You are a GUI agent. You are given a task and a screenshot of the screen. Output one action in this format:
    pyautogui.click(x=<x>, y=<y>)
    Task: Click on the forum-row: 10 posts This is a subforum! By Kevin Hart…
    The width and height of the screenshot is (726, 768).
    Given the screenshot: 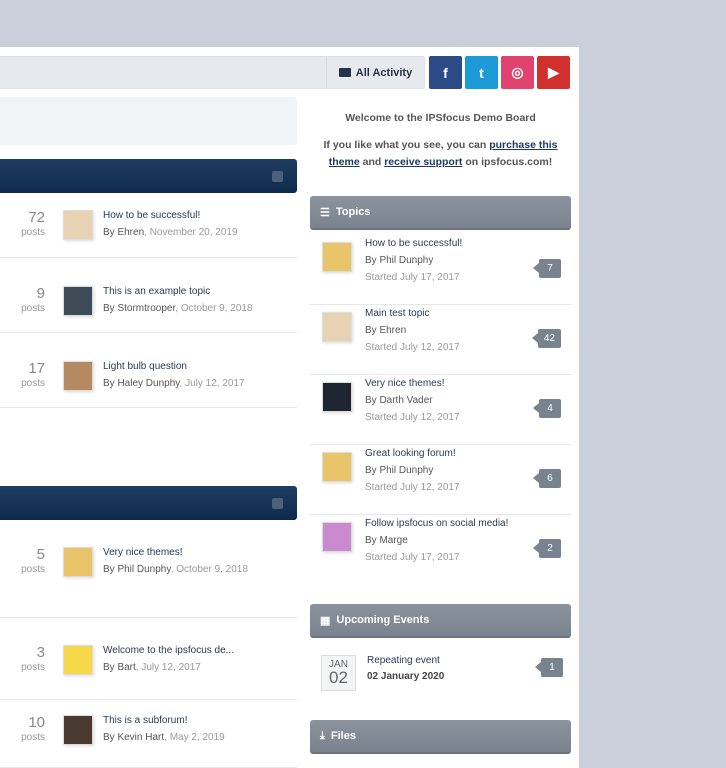 What is the action you would take?
    pyautogui.click(x=148, y=734)
    